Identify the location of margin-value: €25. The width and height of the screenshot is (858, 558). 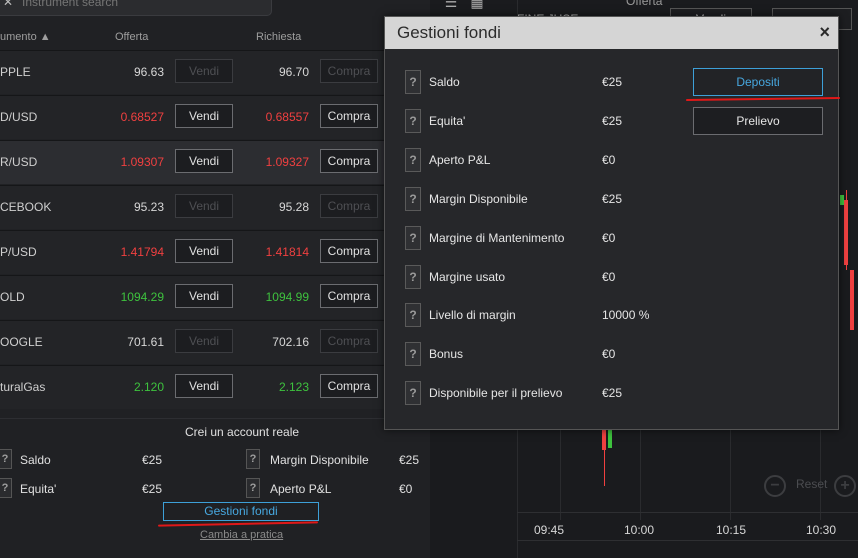
(409, 460).